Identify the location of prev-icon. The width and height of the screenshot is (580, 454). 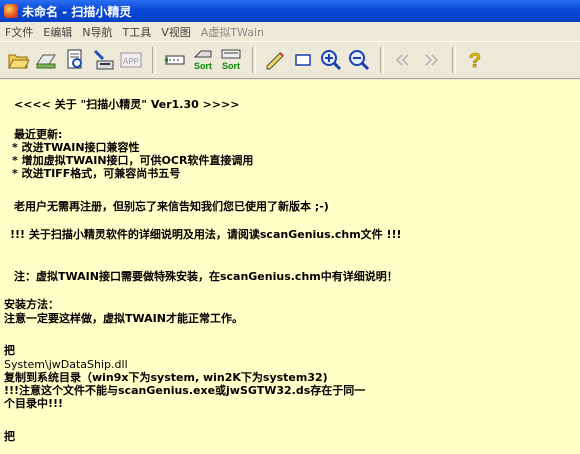
(402, 60).